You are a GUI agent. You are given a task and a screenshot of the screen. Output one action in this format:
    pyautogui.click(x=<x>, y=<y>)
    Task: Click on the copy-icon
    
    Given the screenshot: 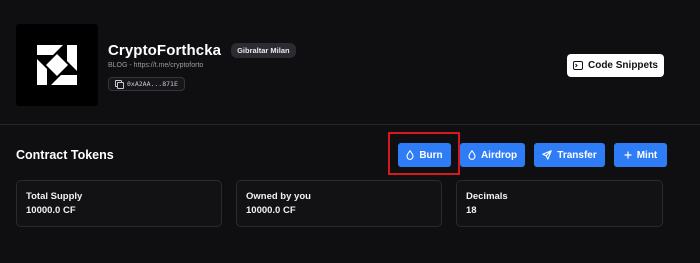 What is the action you would take?
    pyautogui.click(x=119, y=84)
    